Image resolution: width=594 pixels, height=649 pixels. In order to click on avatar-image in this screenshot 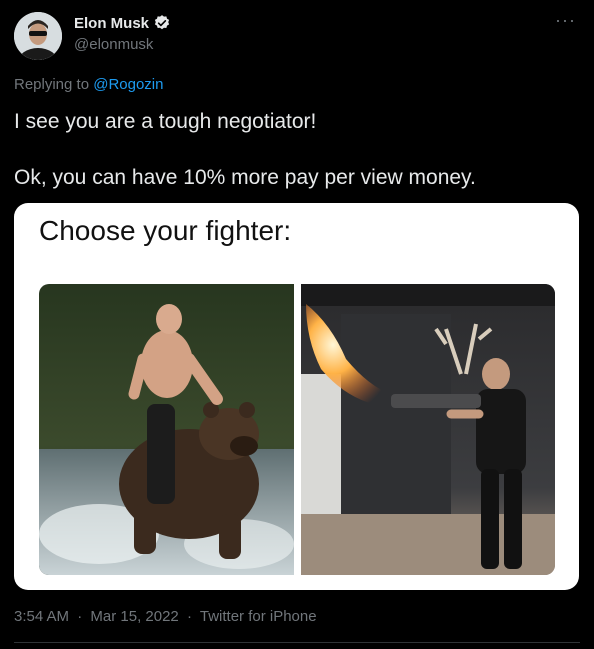, I will do `click(38, 36)`.